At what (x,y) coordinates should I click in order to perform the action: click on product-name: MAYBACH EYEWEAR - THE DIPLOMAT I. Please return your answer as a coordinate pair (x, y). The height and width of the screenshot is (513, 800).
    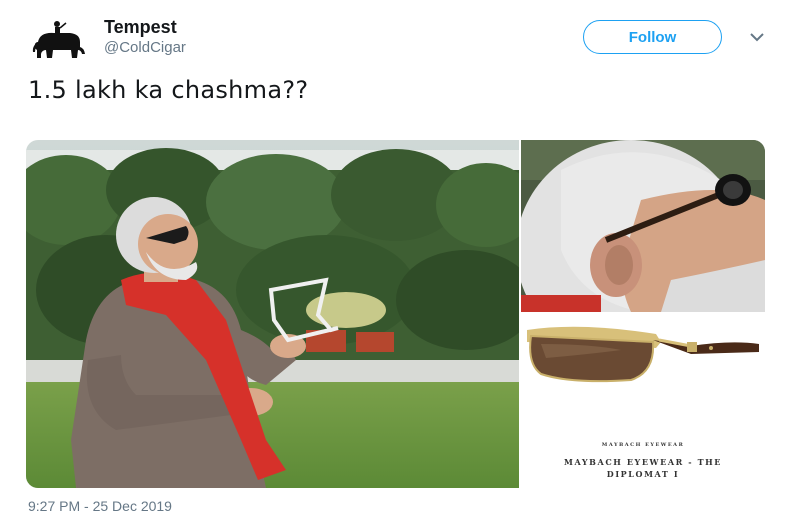
    Looking at the image, I should click on (643, 468).